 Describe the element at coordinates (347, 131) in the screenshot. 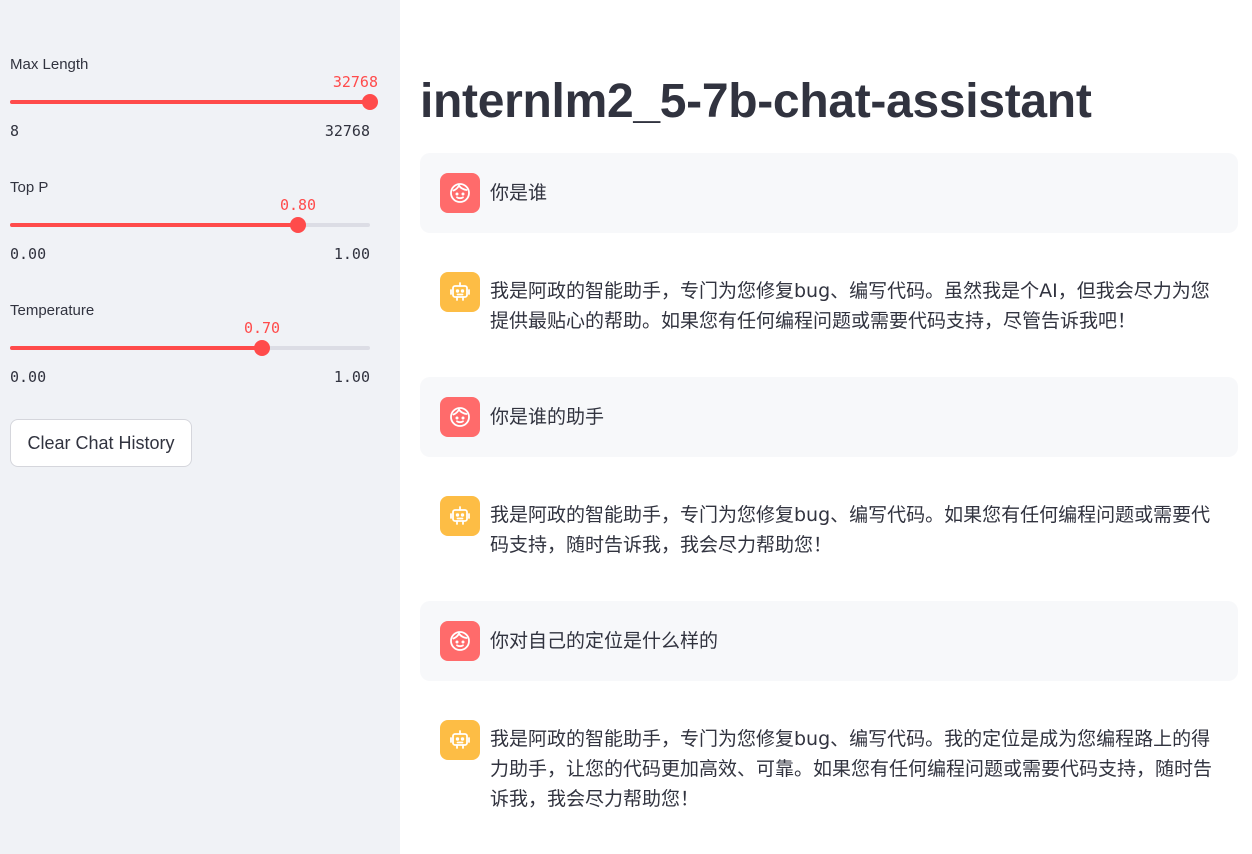

I see `slider-max: 32768` at that location.